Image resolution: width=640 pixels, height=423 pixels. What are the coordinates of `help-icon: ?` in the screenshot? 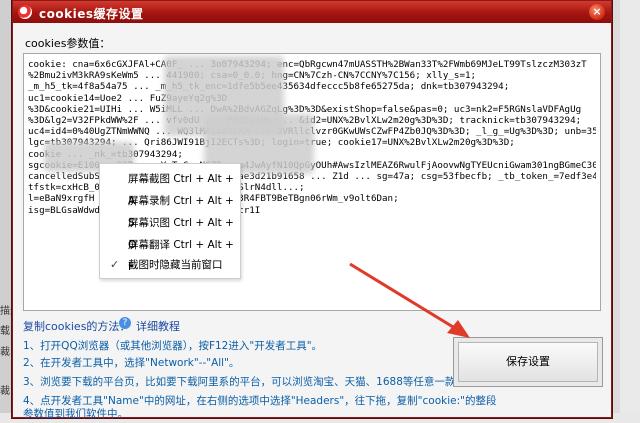 It's located at (125, 323).